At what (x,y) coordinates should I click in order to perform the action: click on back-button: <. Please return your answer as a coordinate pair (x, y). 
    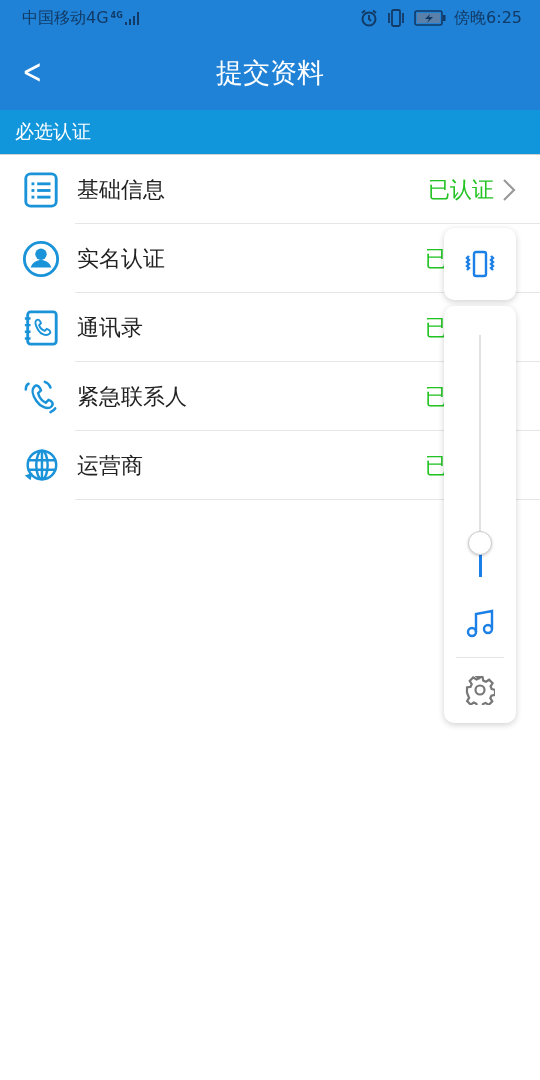
    Looking at the image, I should click on (32, 71).